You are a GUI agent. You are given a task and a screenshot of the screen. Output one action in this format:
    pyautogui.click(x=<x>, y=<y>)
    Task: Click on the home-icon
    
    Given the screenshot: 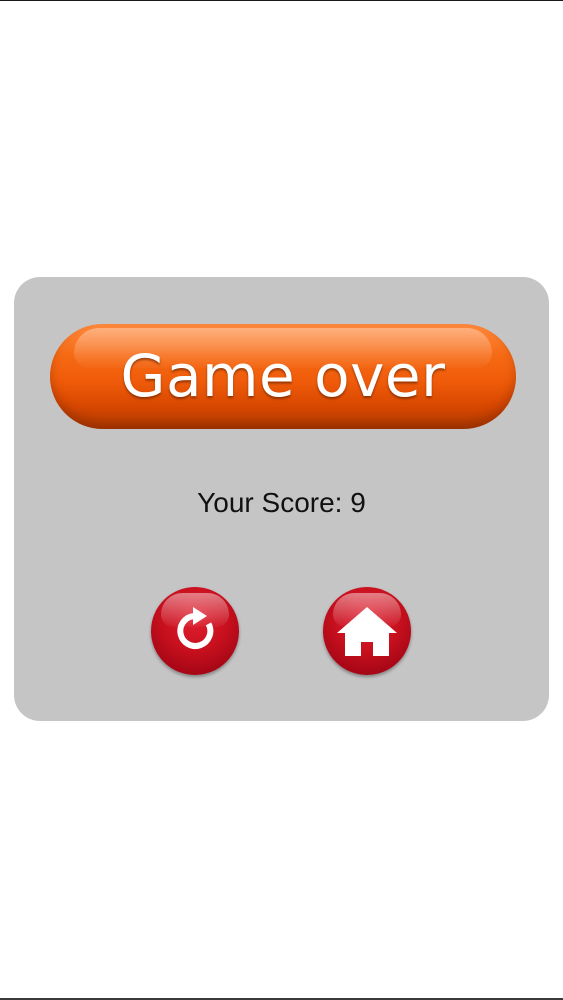 What is the action you would take?
    pyautogui.click(x=367, y=631)
    